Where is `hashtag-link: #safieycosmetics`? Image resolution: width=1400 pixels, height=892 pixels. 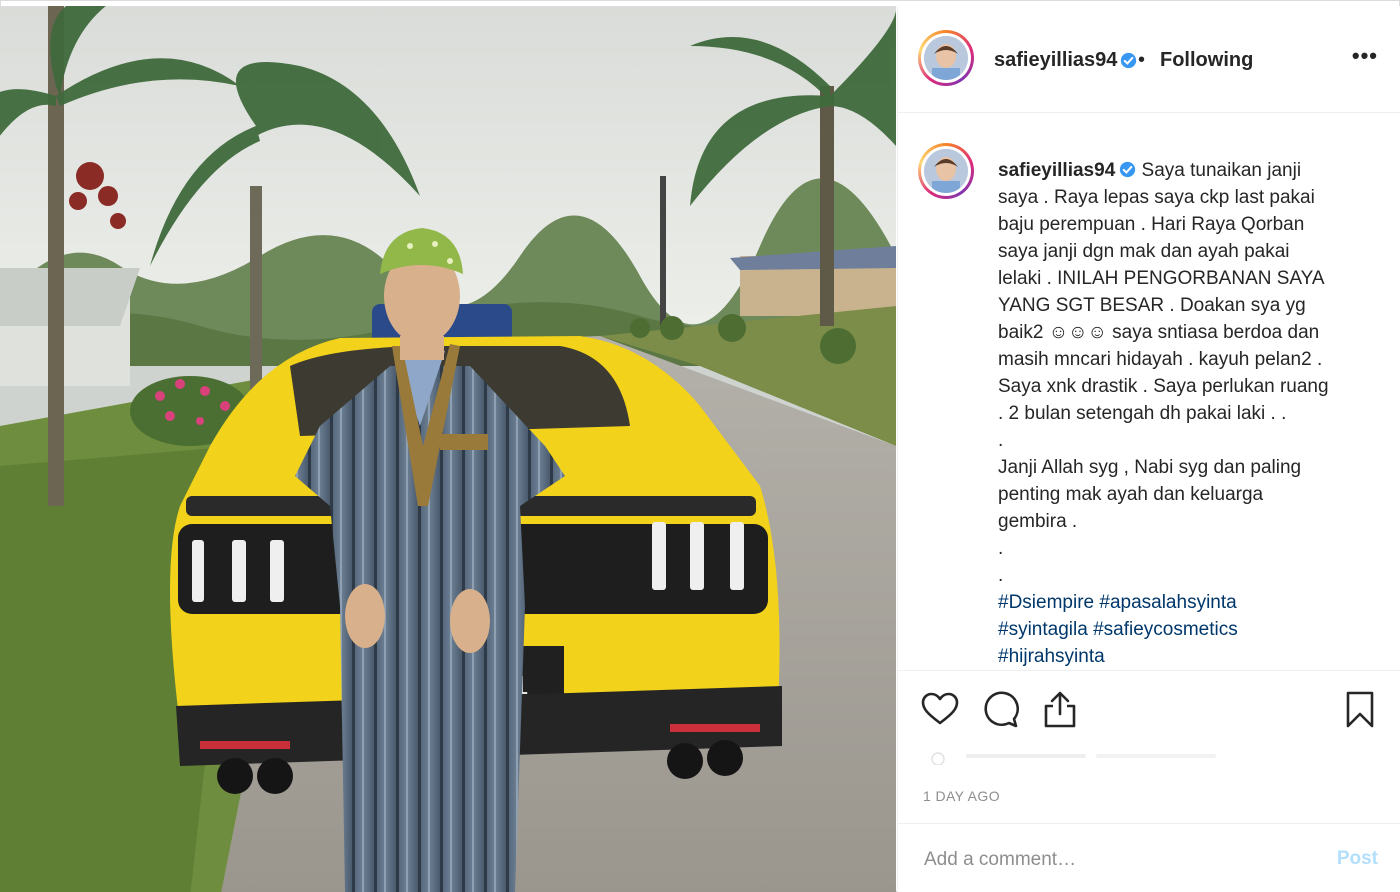 hashtag-link: #safieycosmetics is located at coordinates (1165, 629).